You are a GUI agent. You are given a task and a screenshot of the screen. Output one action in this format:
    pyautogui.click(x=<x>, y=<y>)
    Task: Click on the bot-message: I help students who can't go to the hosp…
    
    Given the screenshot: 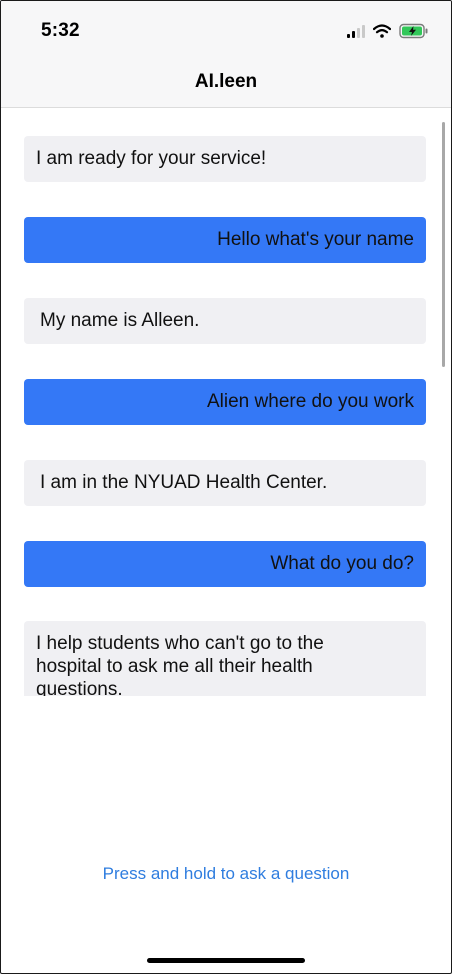 What is the action you would take?
    pyautogui.click(x=225, y=658)
    